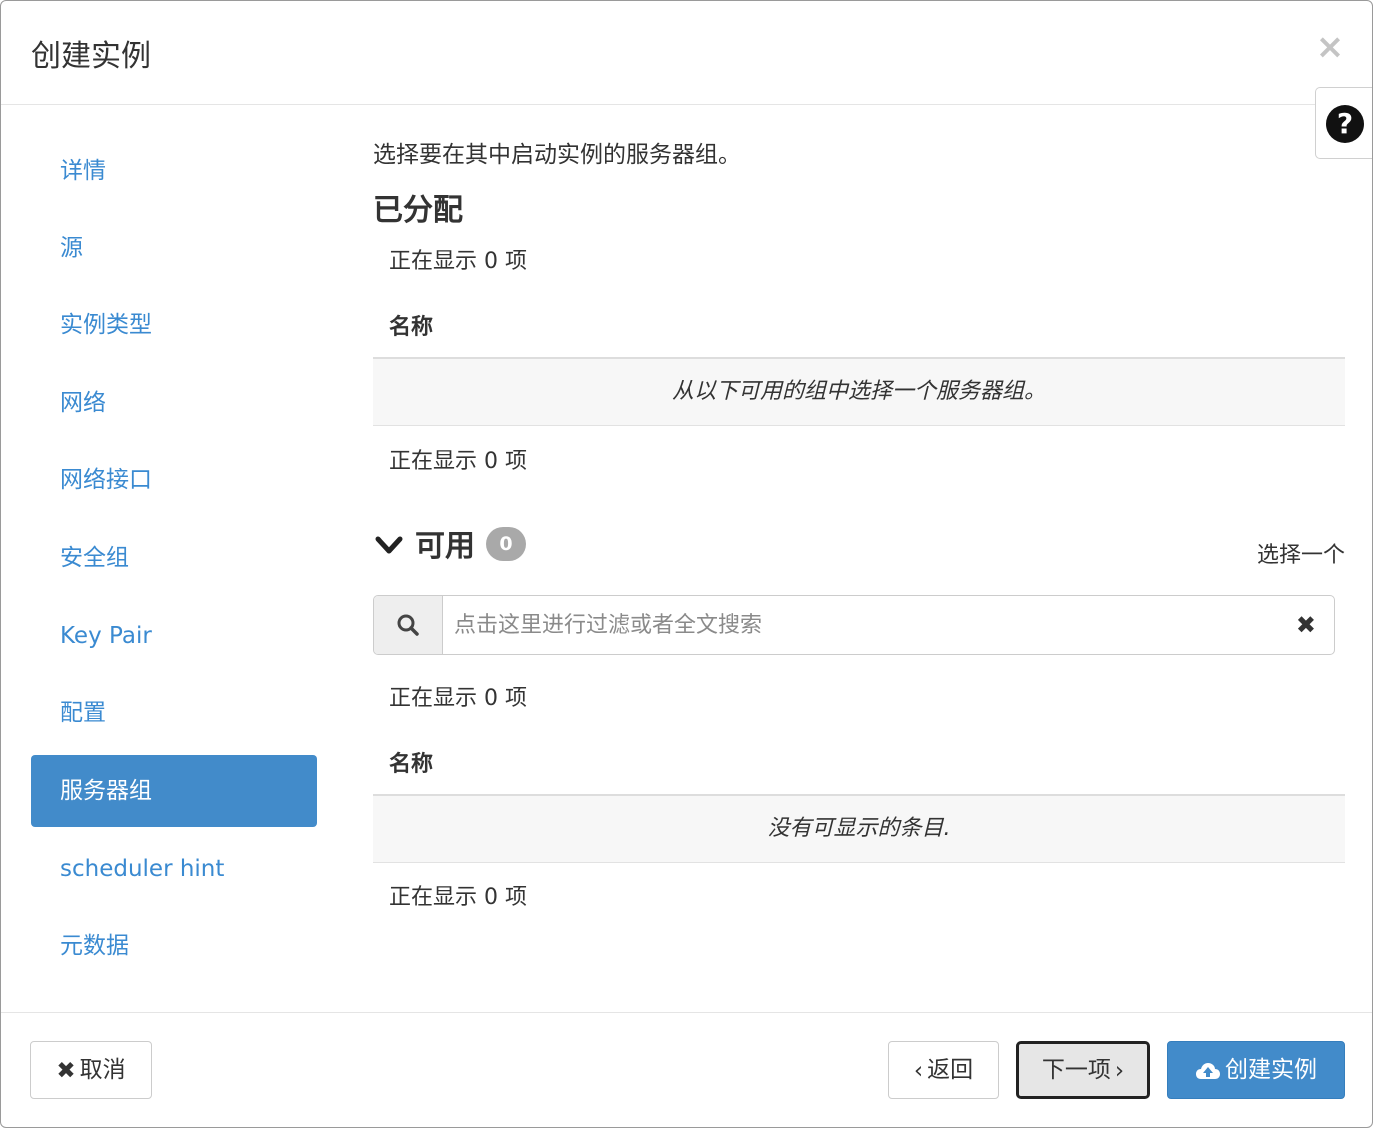  Describe the element at coordinates (859, 547) in the screenshot. I see `available-header: 可用 0 选择一个` at that location.